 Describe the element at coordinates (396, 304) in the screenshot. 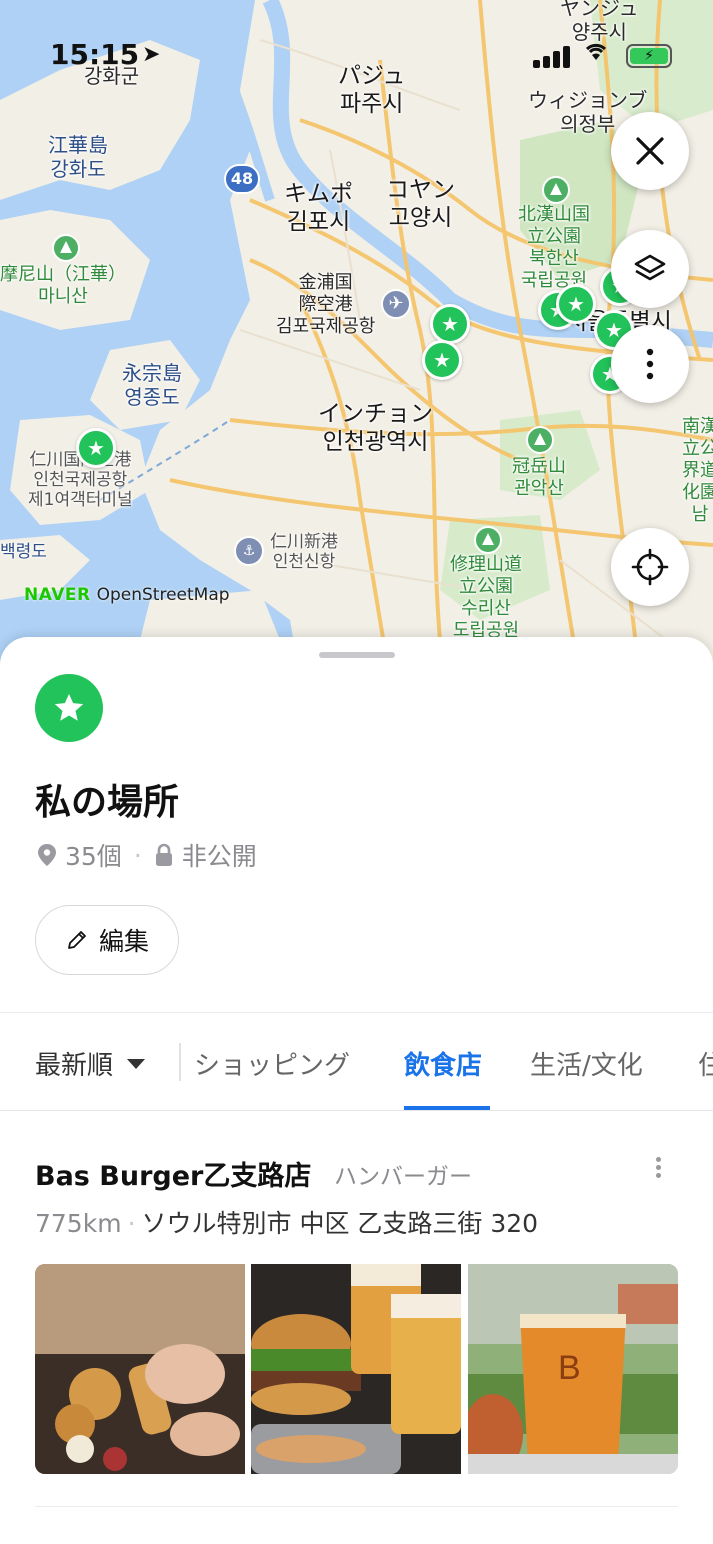

I see `airport-icon: ✈` at that location.